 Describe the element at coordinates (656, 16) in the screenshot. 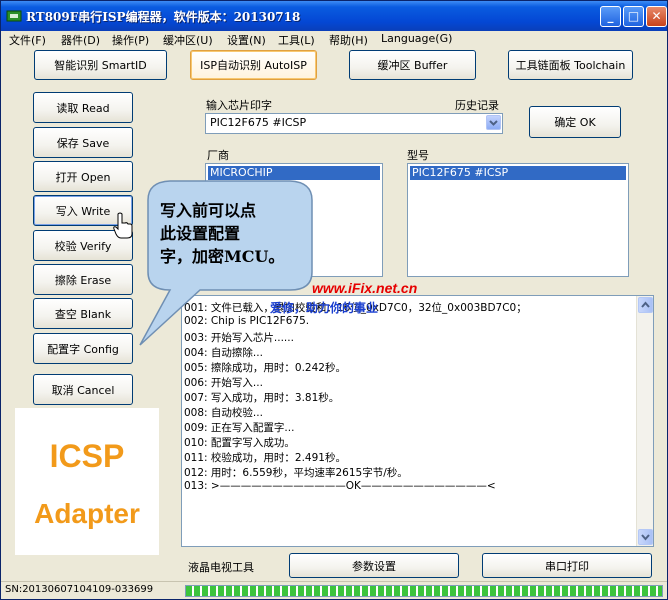

I see `close-button: ✕` at that location.